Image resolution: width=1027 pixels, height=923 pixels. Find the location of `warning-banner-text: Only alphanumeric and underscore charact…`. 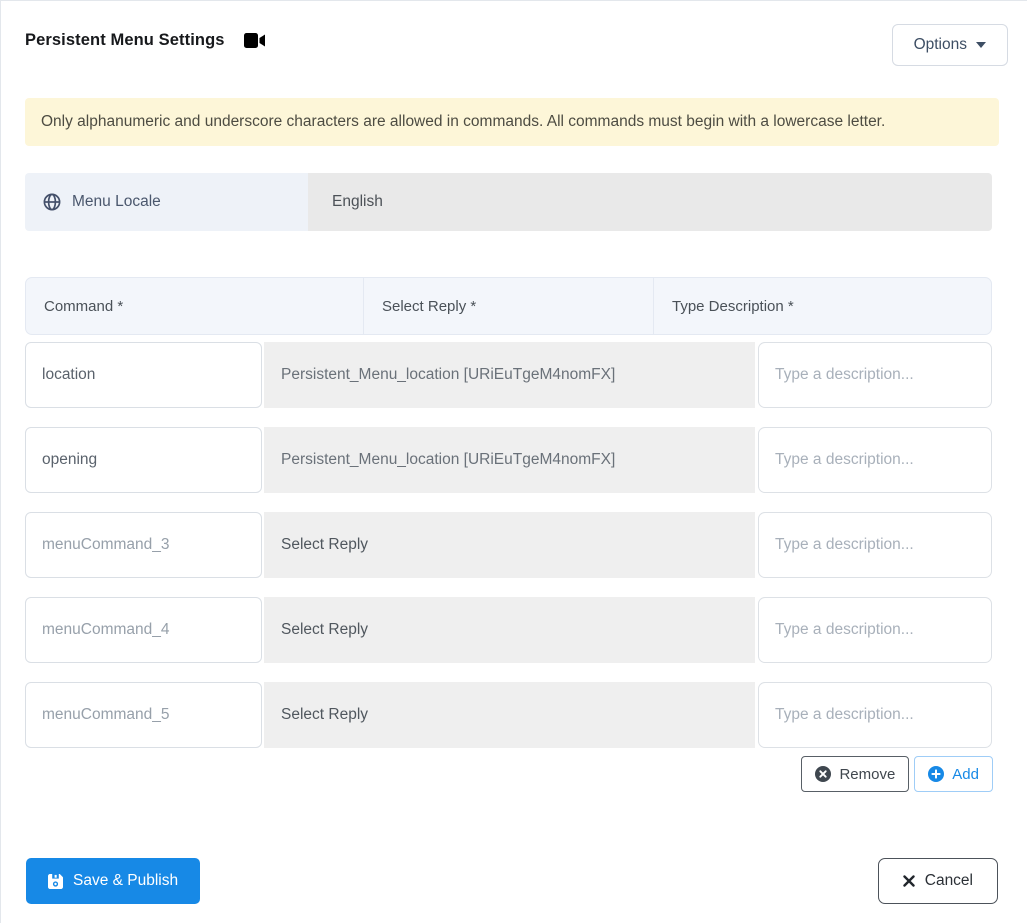

warning-banner-text: Only alphanumeric and underscore charact… is located at coordinates (463, 121).